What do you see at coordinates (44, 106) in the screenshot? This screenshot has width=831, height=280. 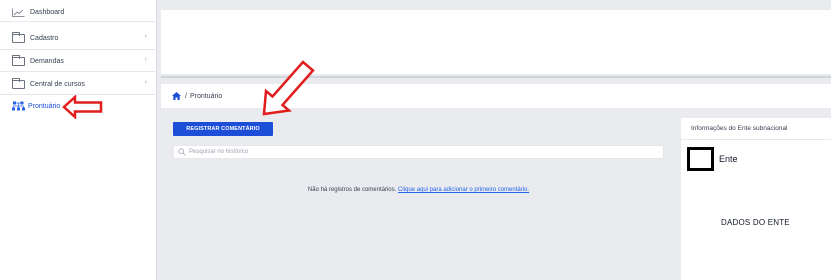 I see `sidebar-item-label: Prontuário` at bounding box center [44, 106].